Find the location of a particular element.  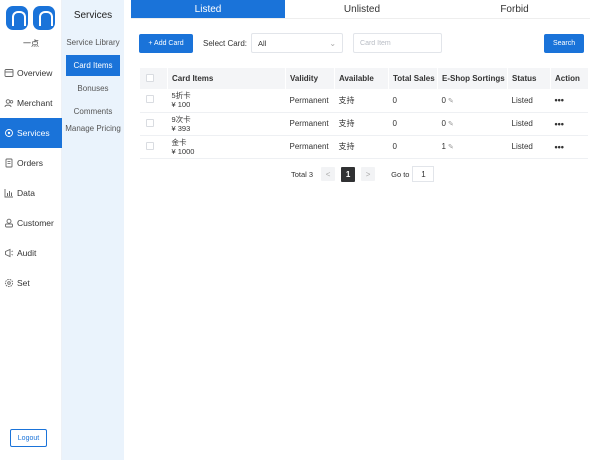

card-price: ¥ 1000 is located at coordinates (183, 151).